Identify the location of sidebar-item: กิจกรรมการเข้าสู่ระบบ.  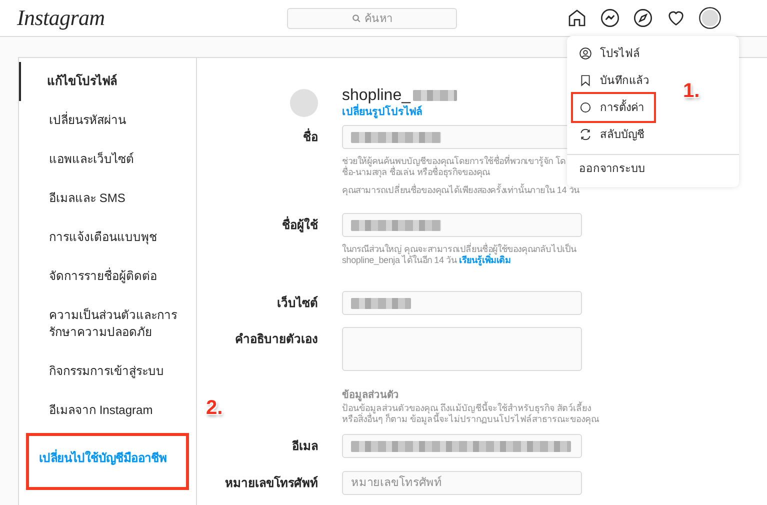
(107, 371).